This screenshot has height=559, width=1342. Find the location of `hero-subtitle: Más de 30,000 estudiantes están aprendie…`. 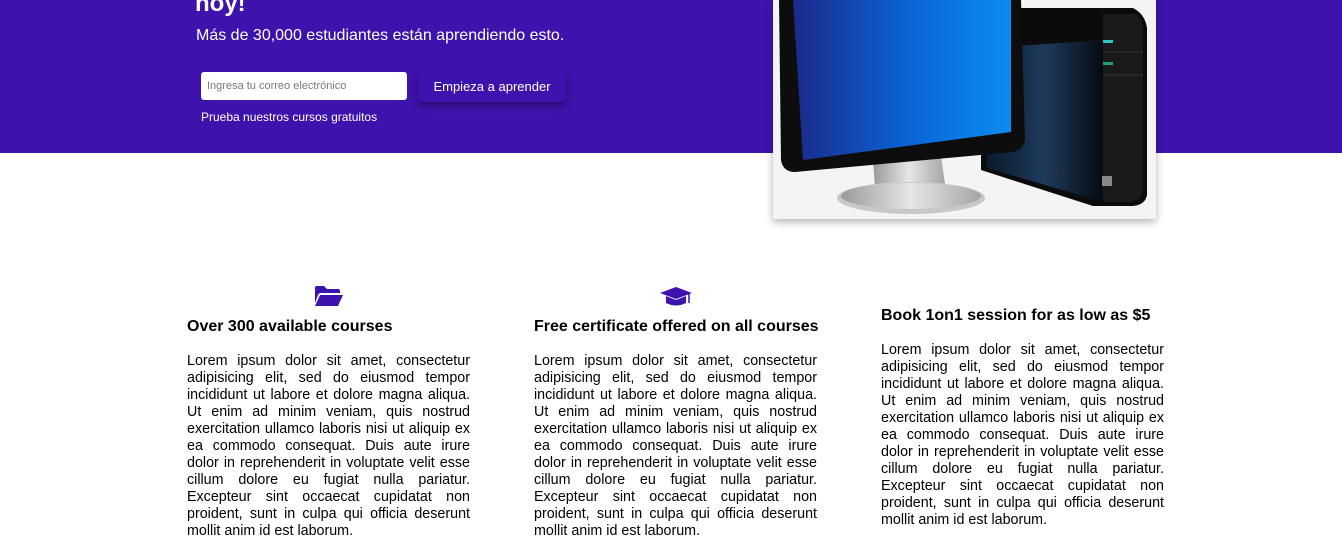

hero-subtitle: Más de 30,000 estudiantes están aprendie… is located at coordinates (380, 35).